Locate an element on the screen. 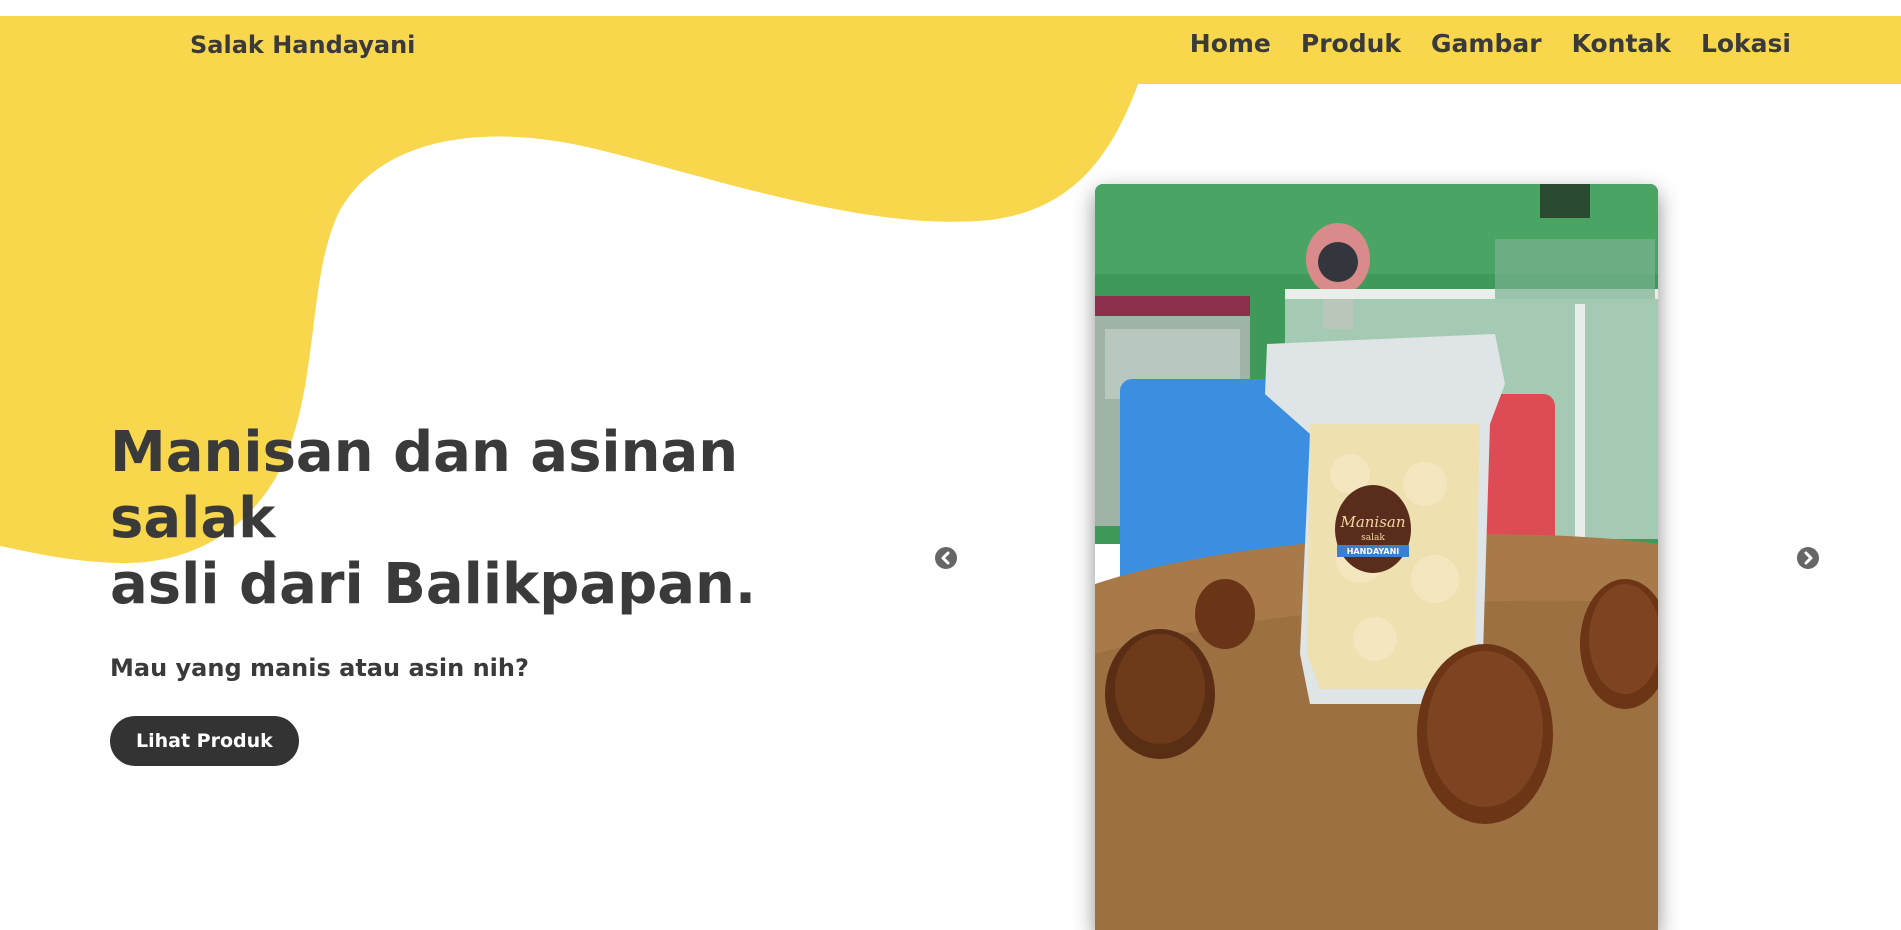 Image resolution: width=1901 pixels, height=930 pixels. chevron-left-circle-icon is located at coordinates (945, 558).